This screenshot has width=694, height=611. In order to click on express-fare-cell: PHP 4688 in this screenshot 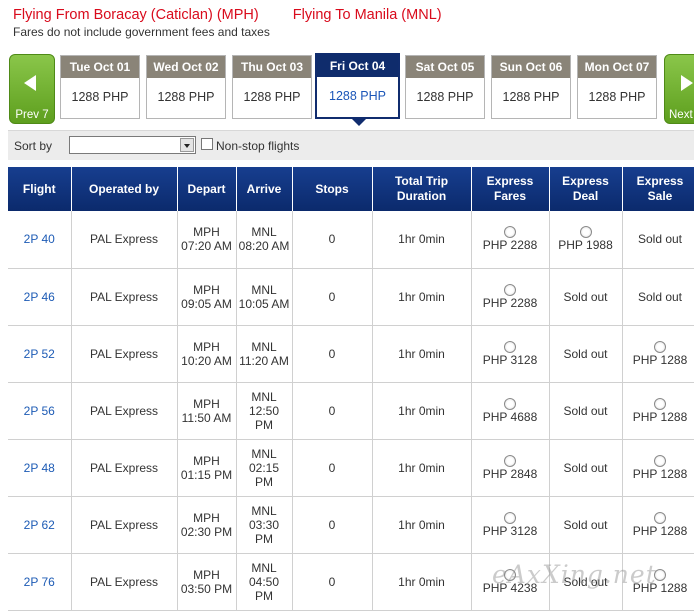, I will do `click(510, 411)`.